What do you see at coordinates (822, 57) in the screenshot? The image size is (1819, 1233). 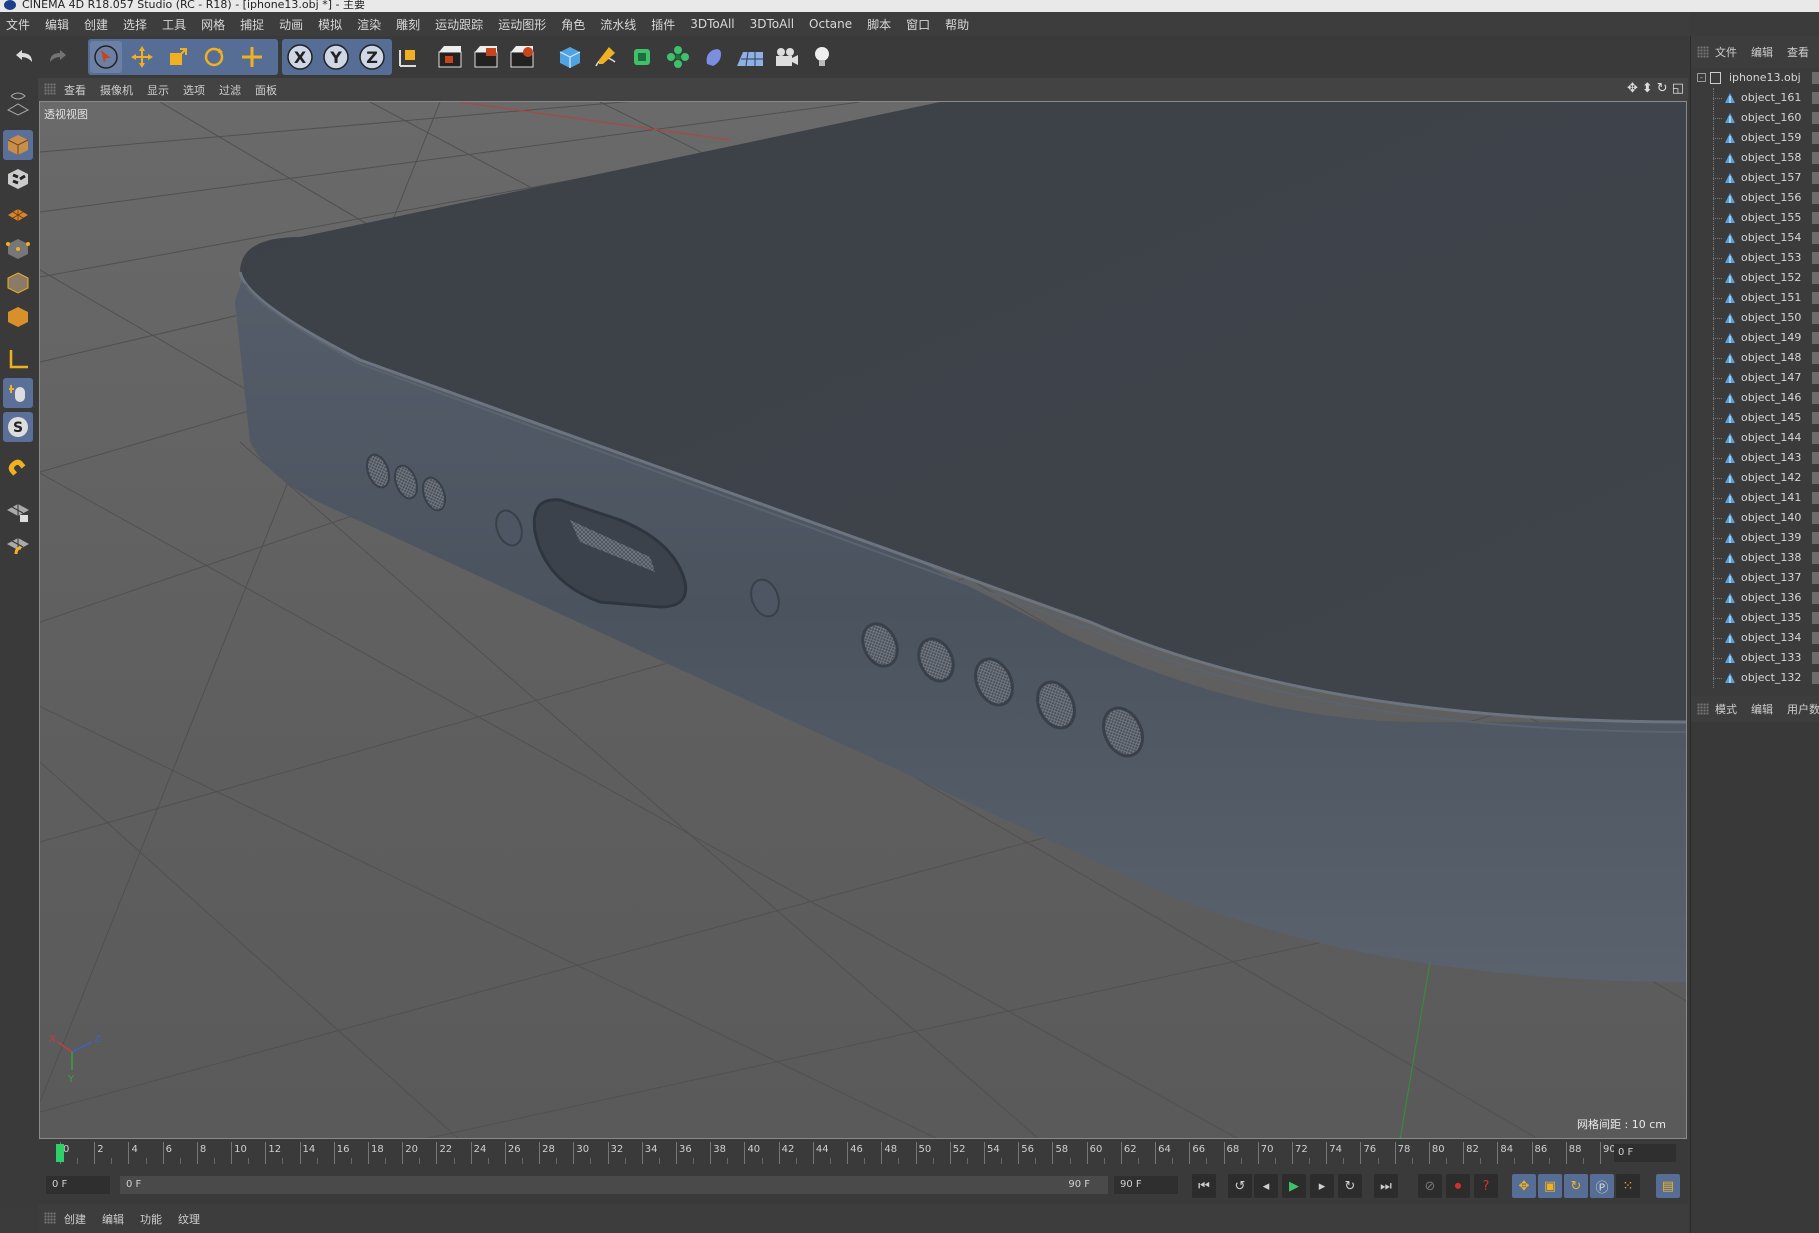 I see `light-icon` at bounding box center [822, 57].